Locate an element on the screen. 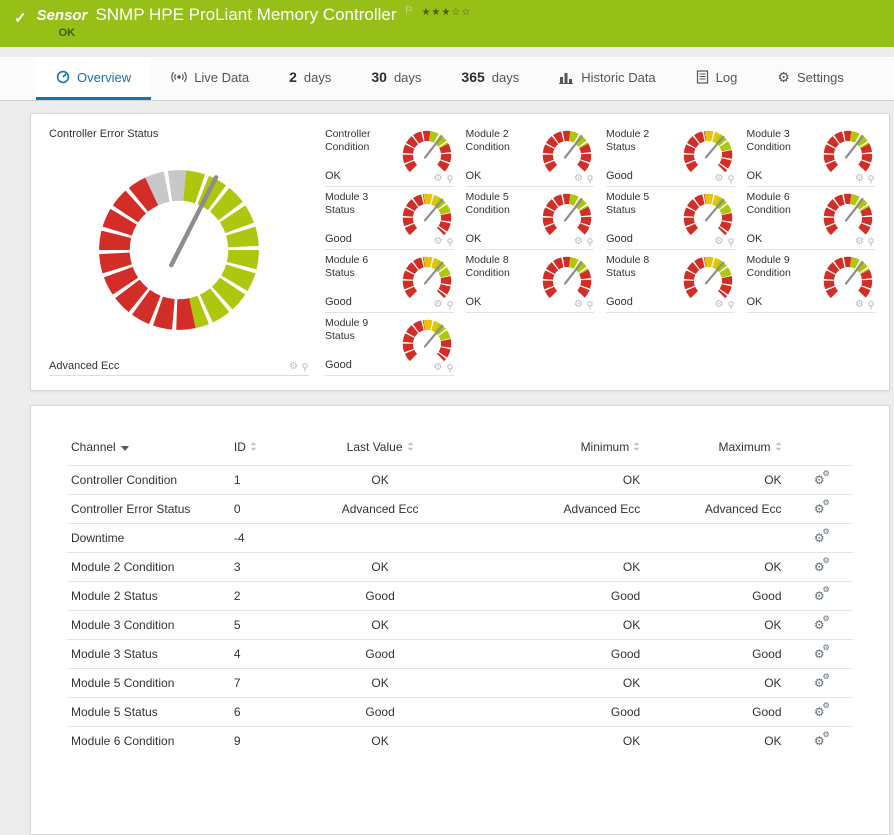  cell-channel: Module 5 Status is located at coordinates (114, 711).